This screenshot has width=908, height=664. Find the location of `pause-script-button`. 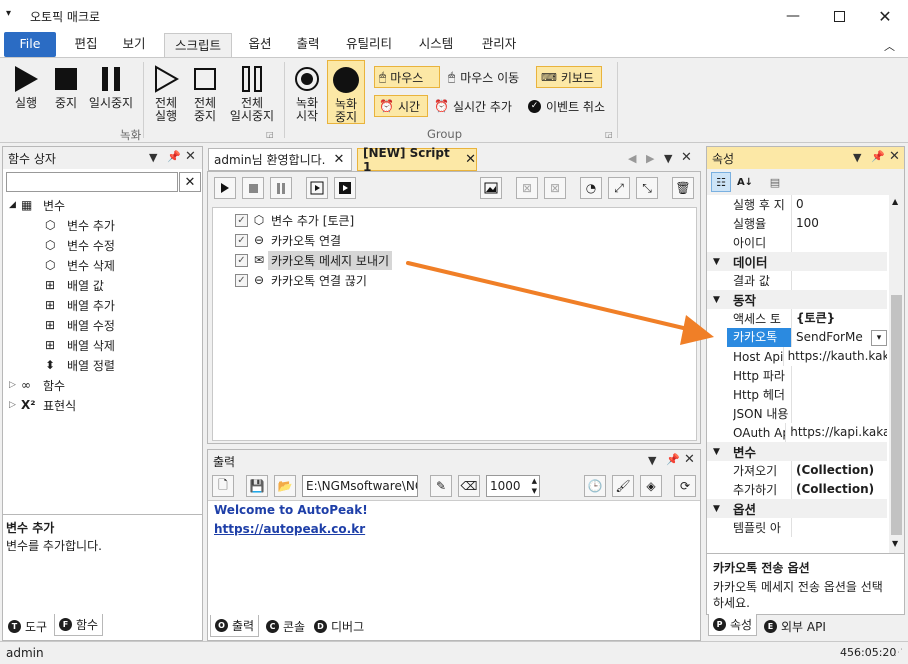

pause-script-button is located at coordinates (281, 188).